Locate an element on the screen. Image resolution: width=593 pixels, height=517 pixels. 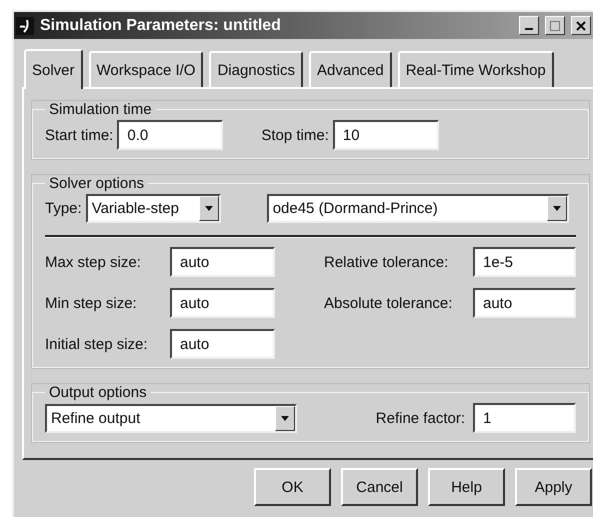
group-label: Simulation time is located at coordinates (100, 109).